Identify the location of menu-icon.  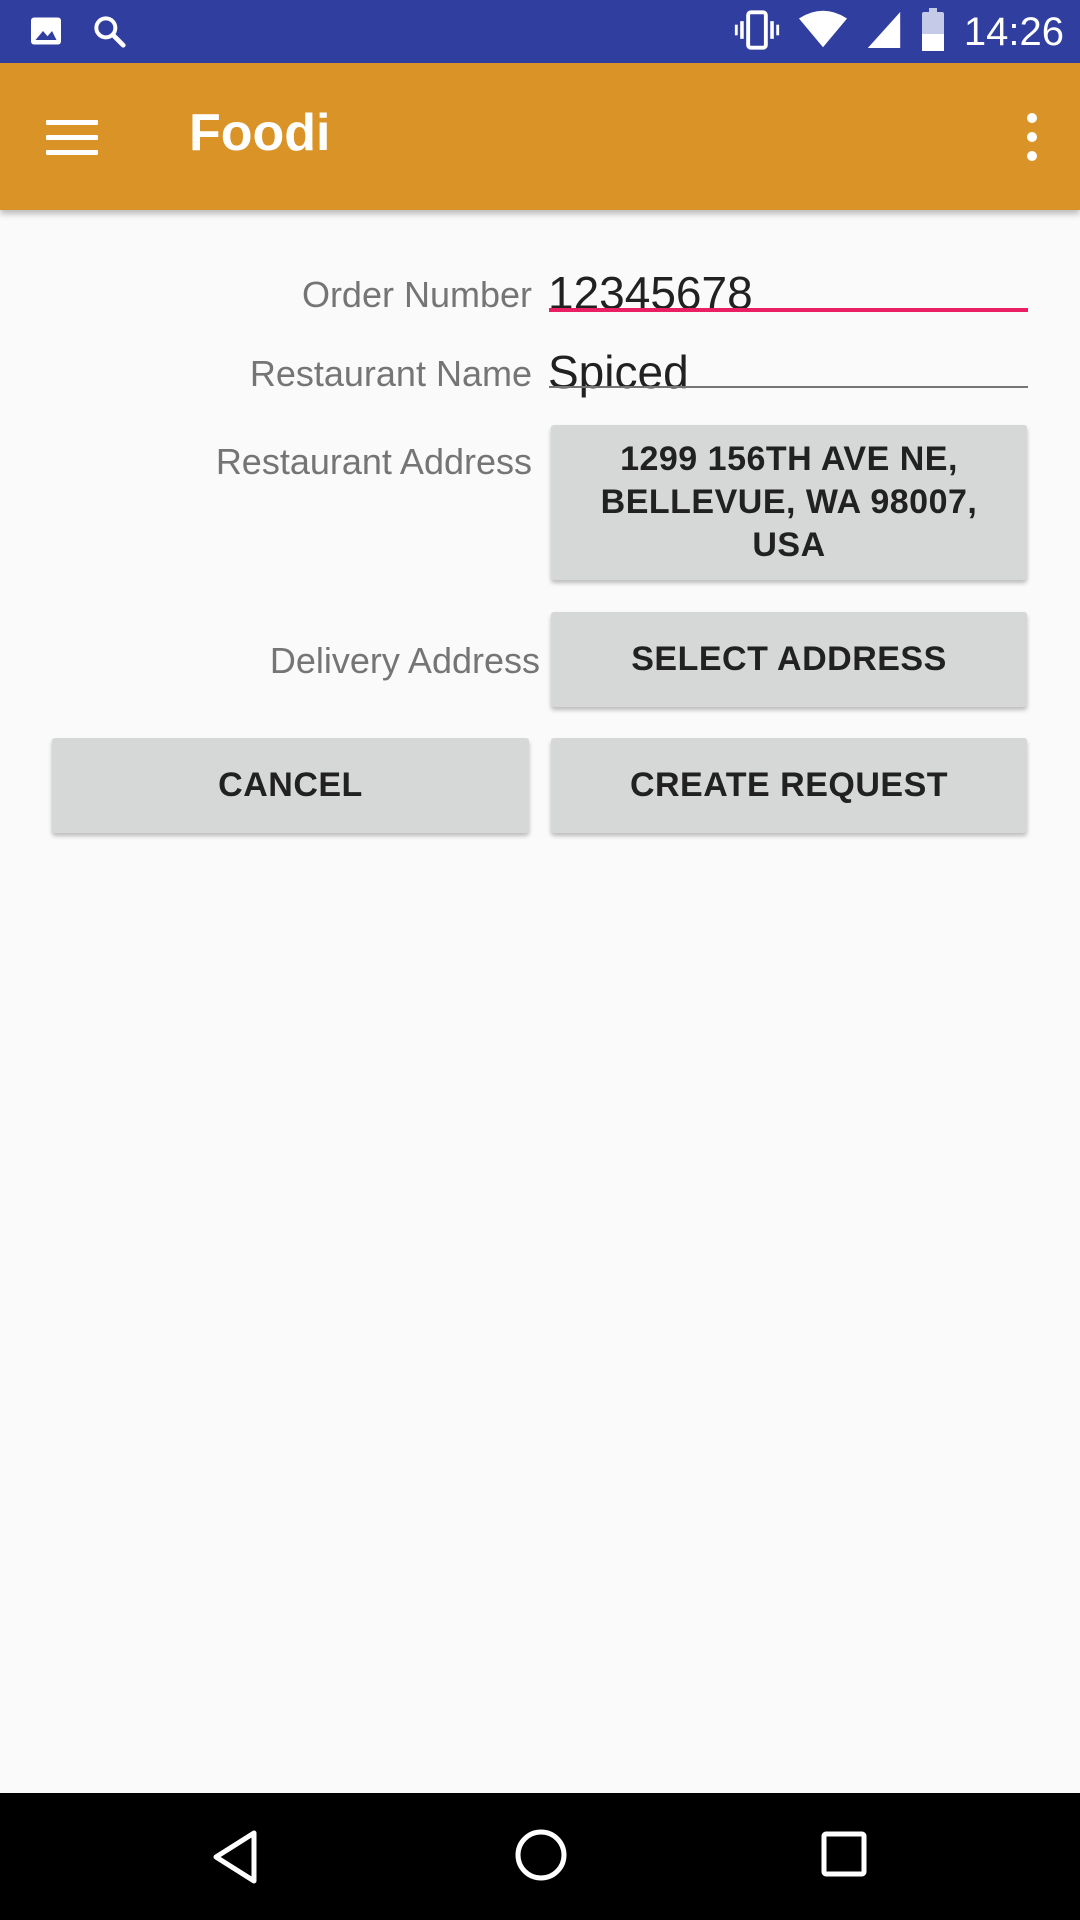
(72, 137).